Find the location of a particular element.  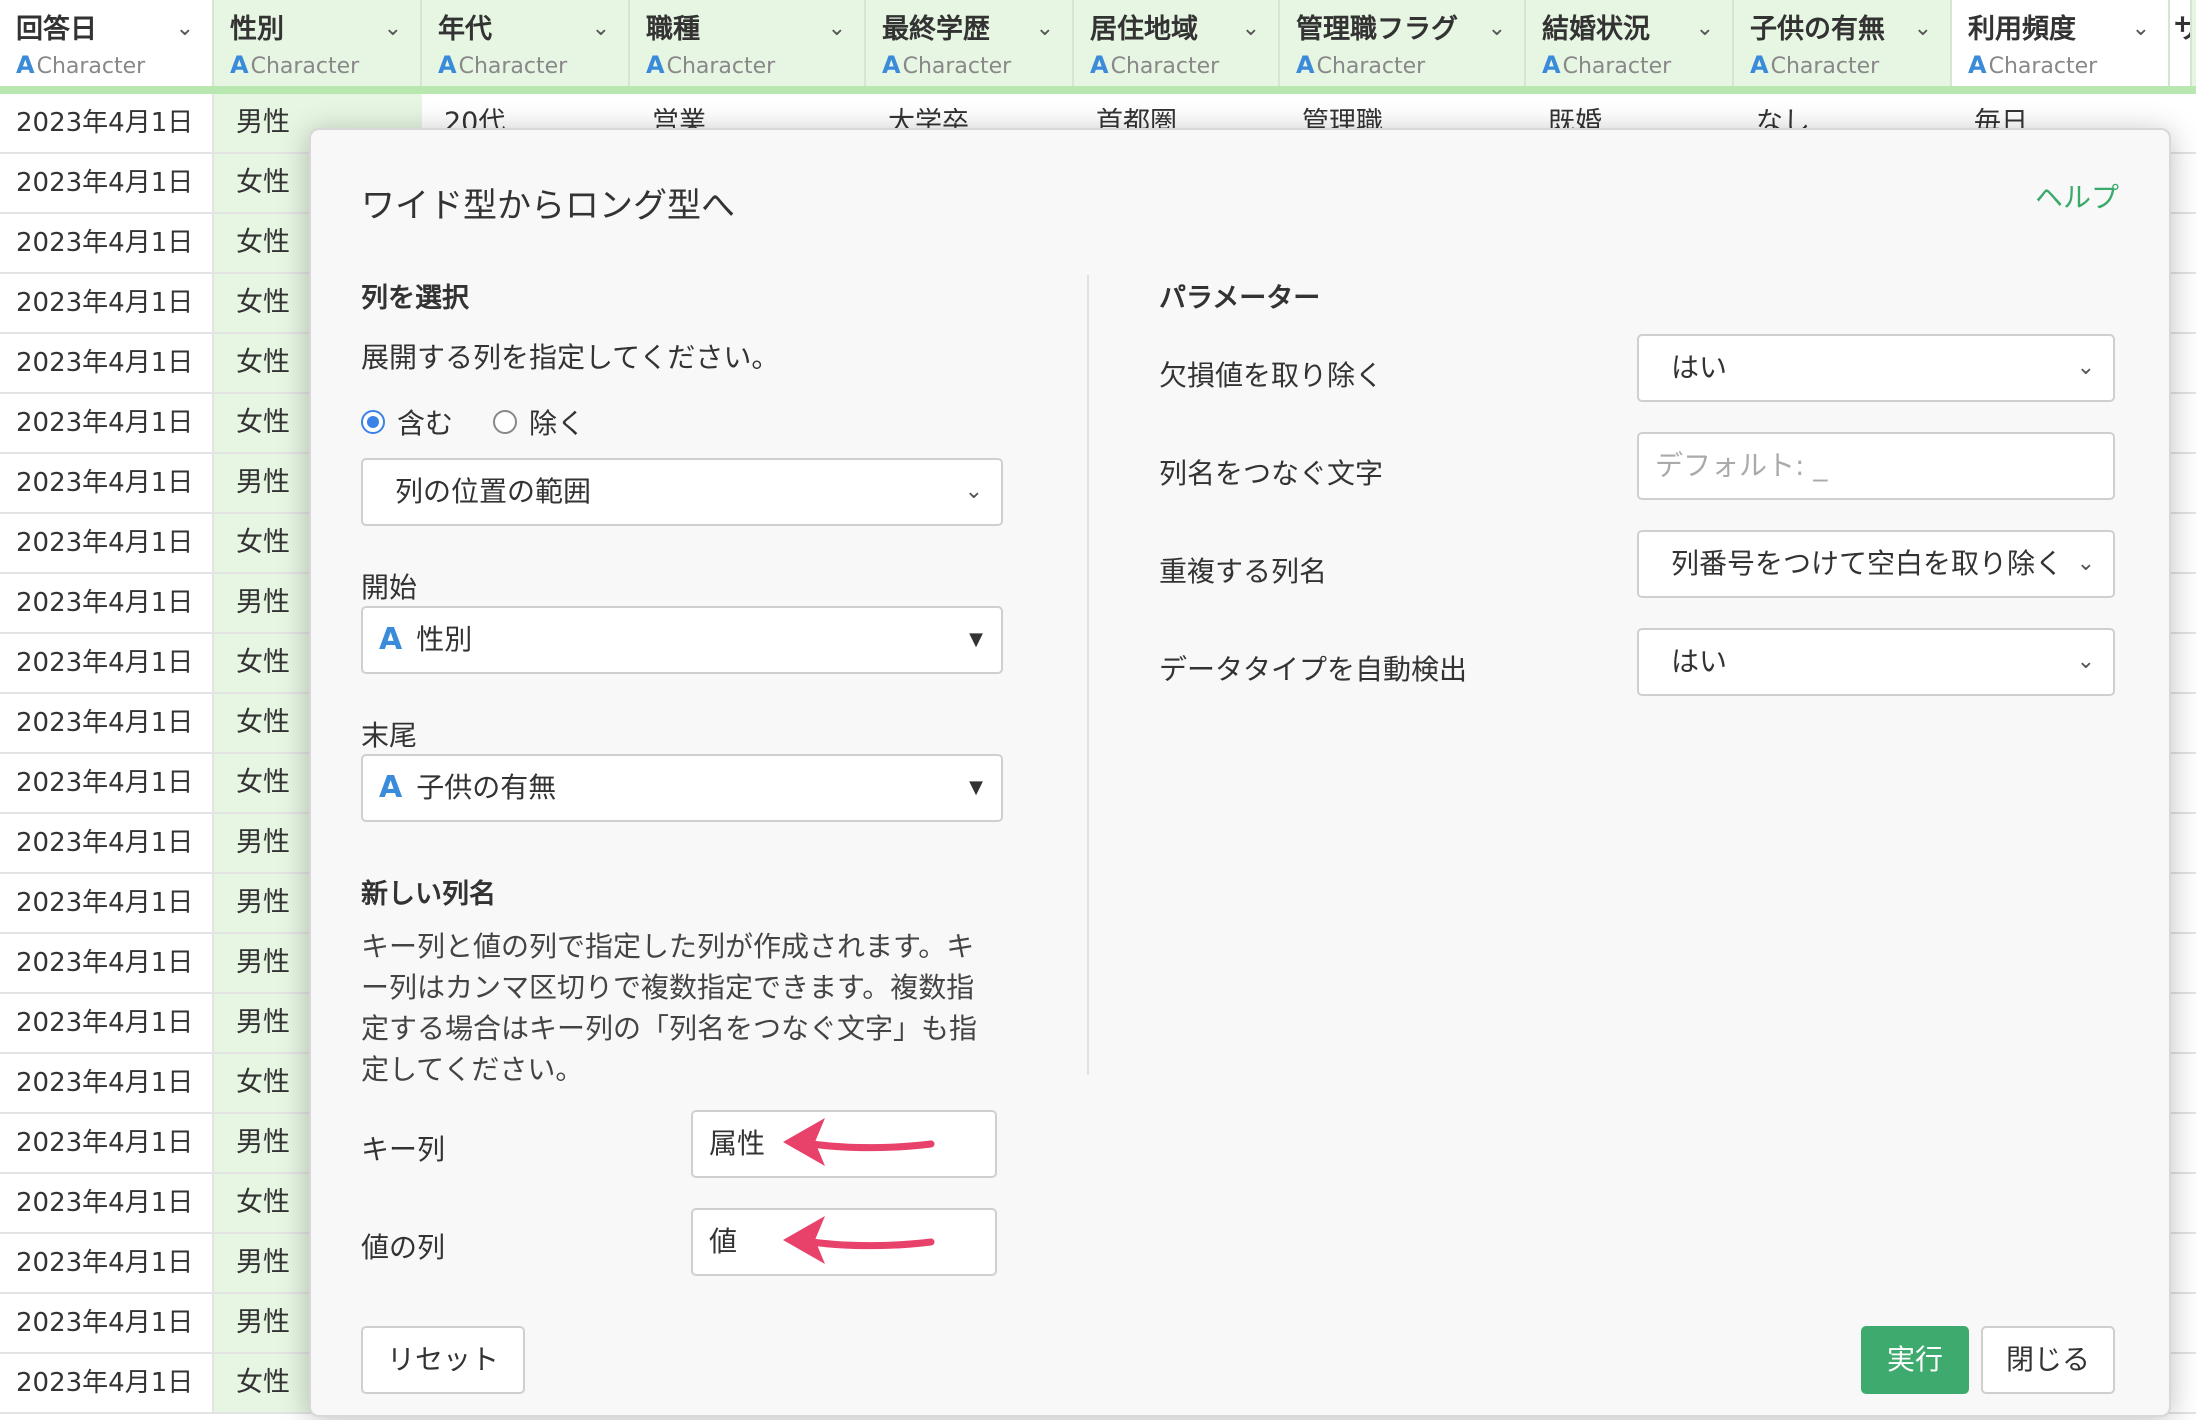

parameters-heading: パラメーター is located at coordinates (1240, 298).